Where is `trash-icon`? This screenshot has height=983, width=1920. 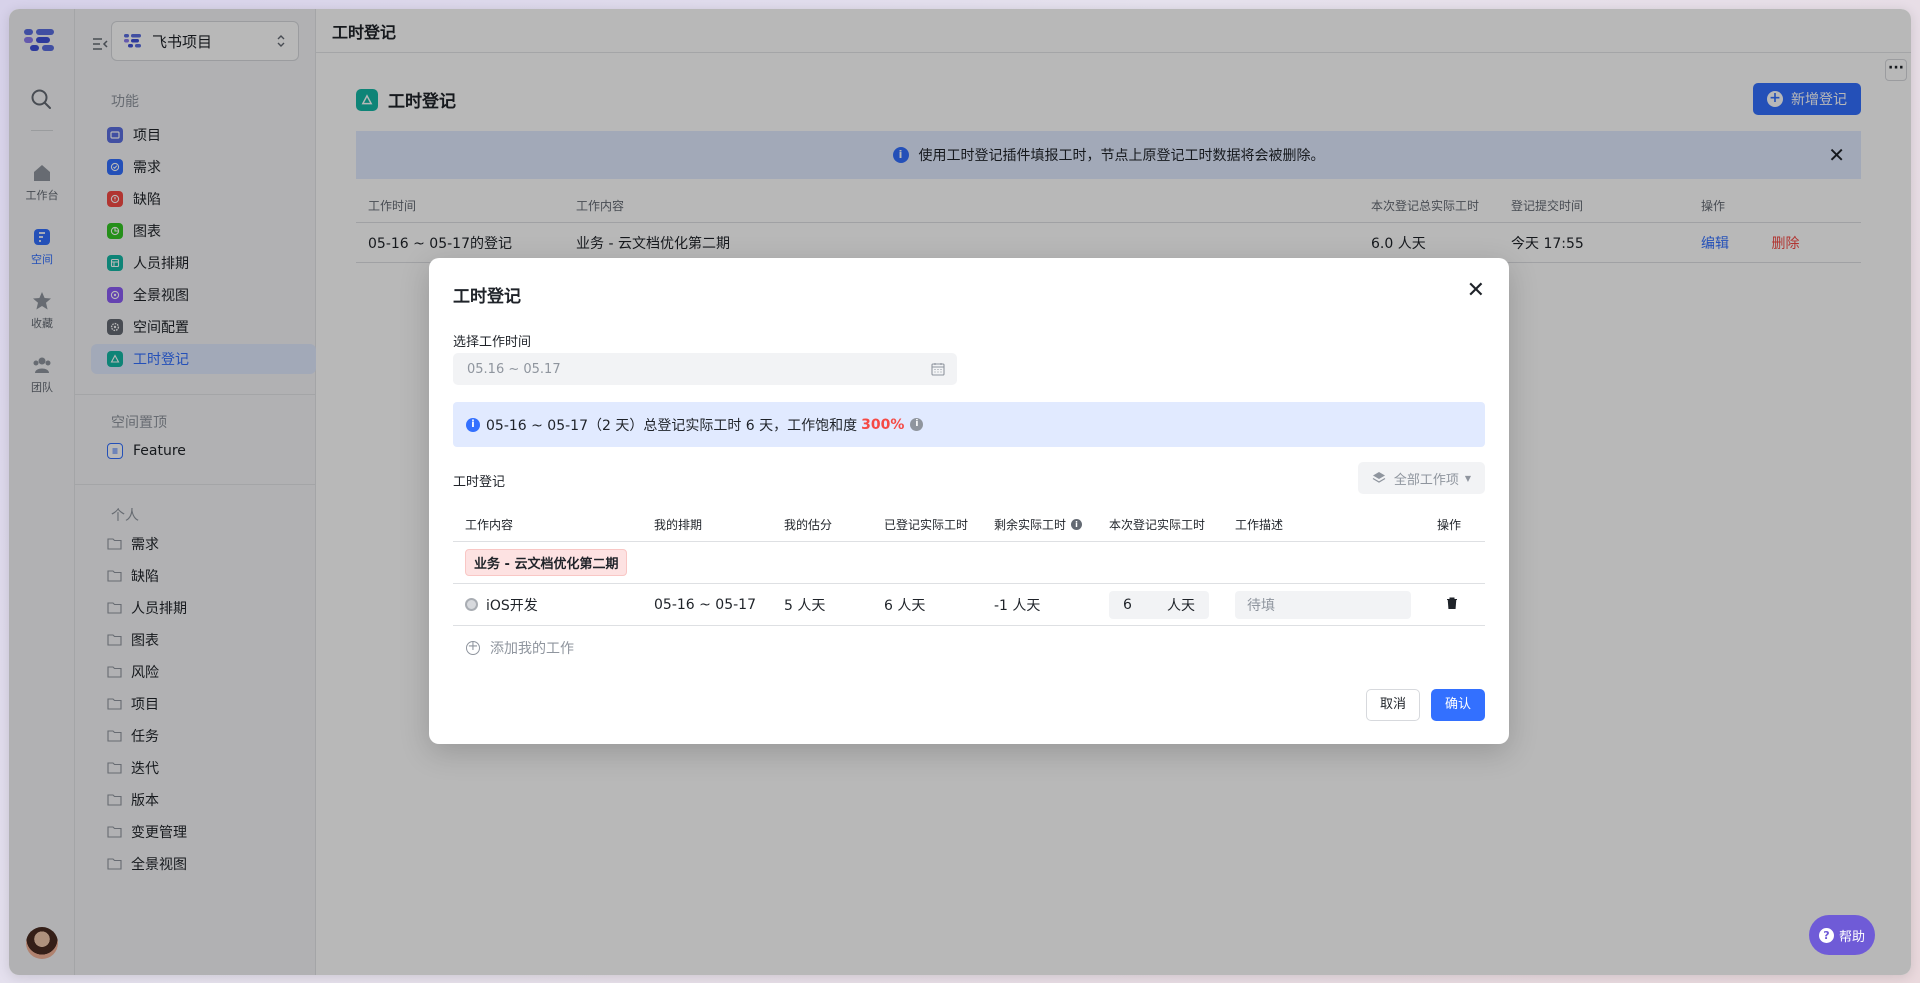
trash-icon is located at coordinates (1452, 603).